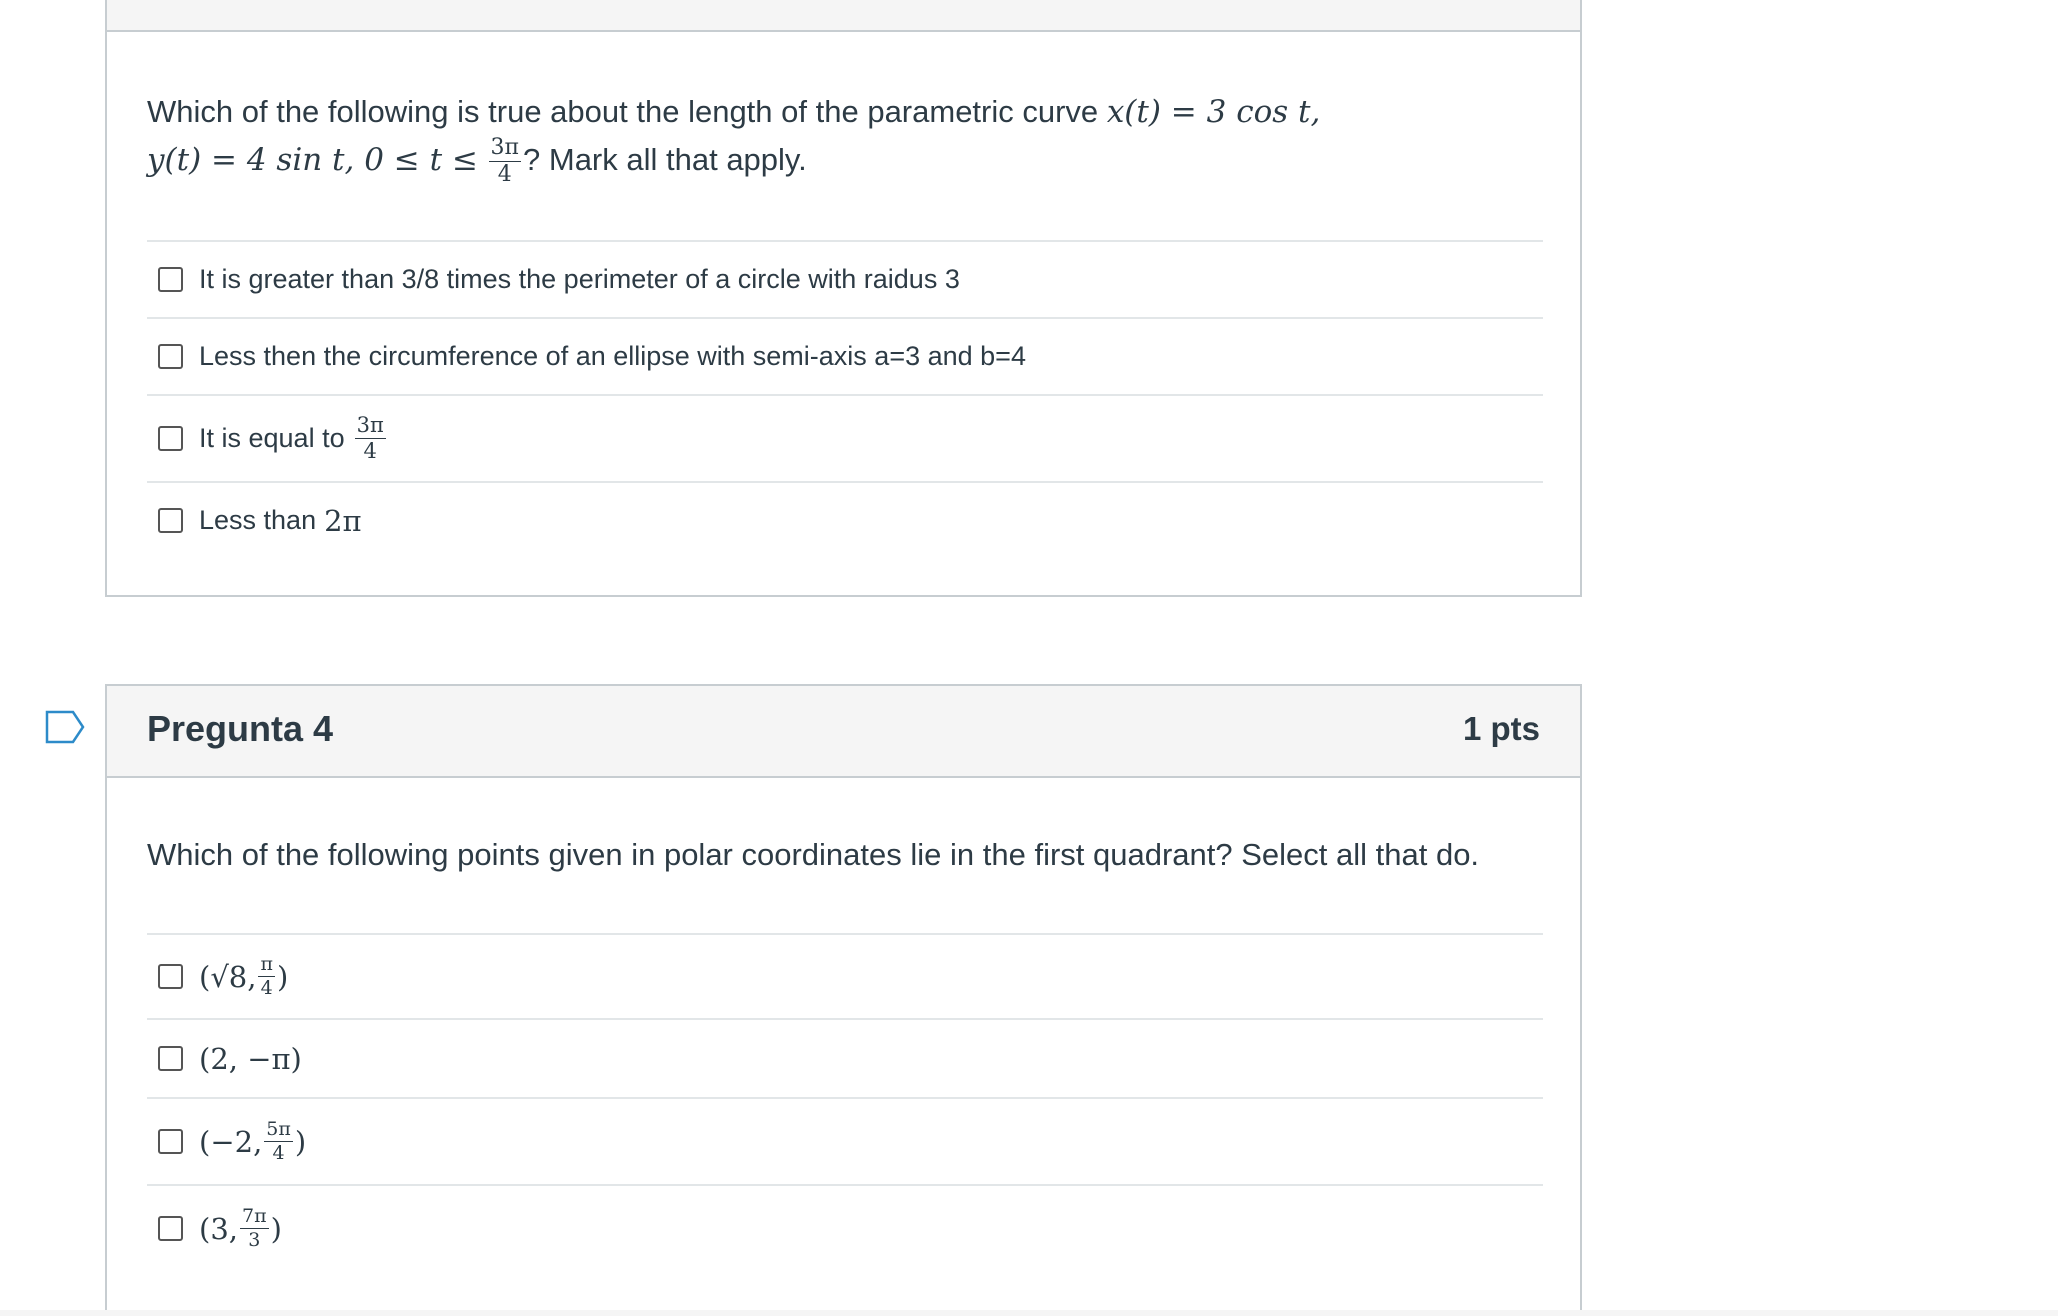 This screenshot has width=2058, height=1316. What do you see at coordinates (843, 16) in the screenshot?
I see `question-3-header` at bounding box center [843, 16].